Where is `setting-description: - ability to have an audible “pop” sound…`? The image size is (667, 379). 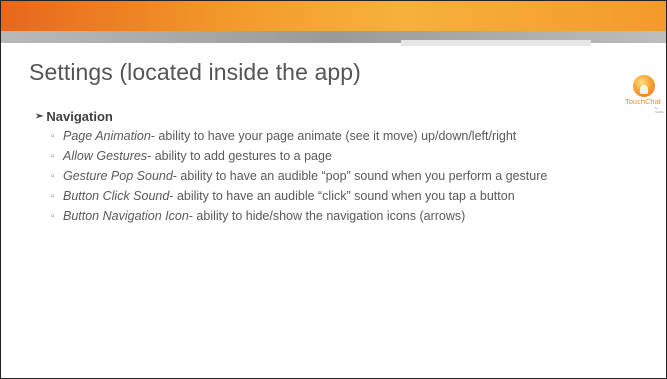
setting-description: - ability to have an audible “pop” sound… is located at coordinates (360, 176).